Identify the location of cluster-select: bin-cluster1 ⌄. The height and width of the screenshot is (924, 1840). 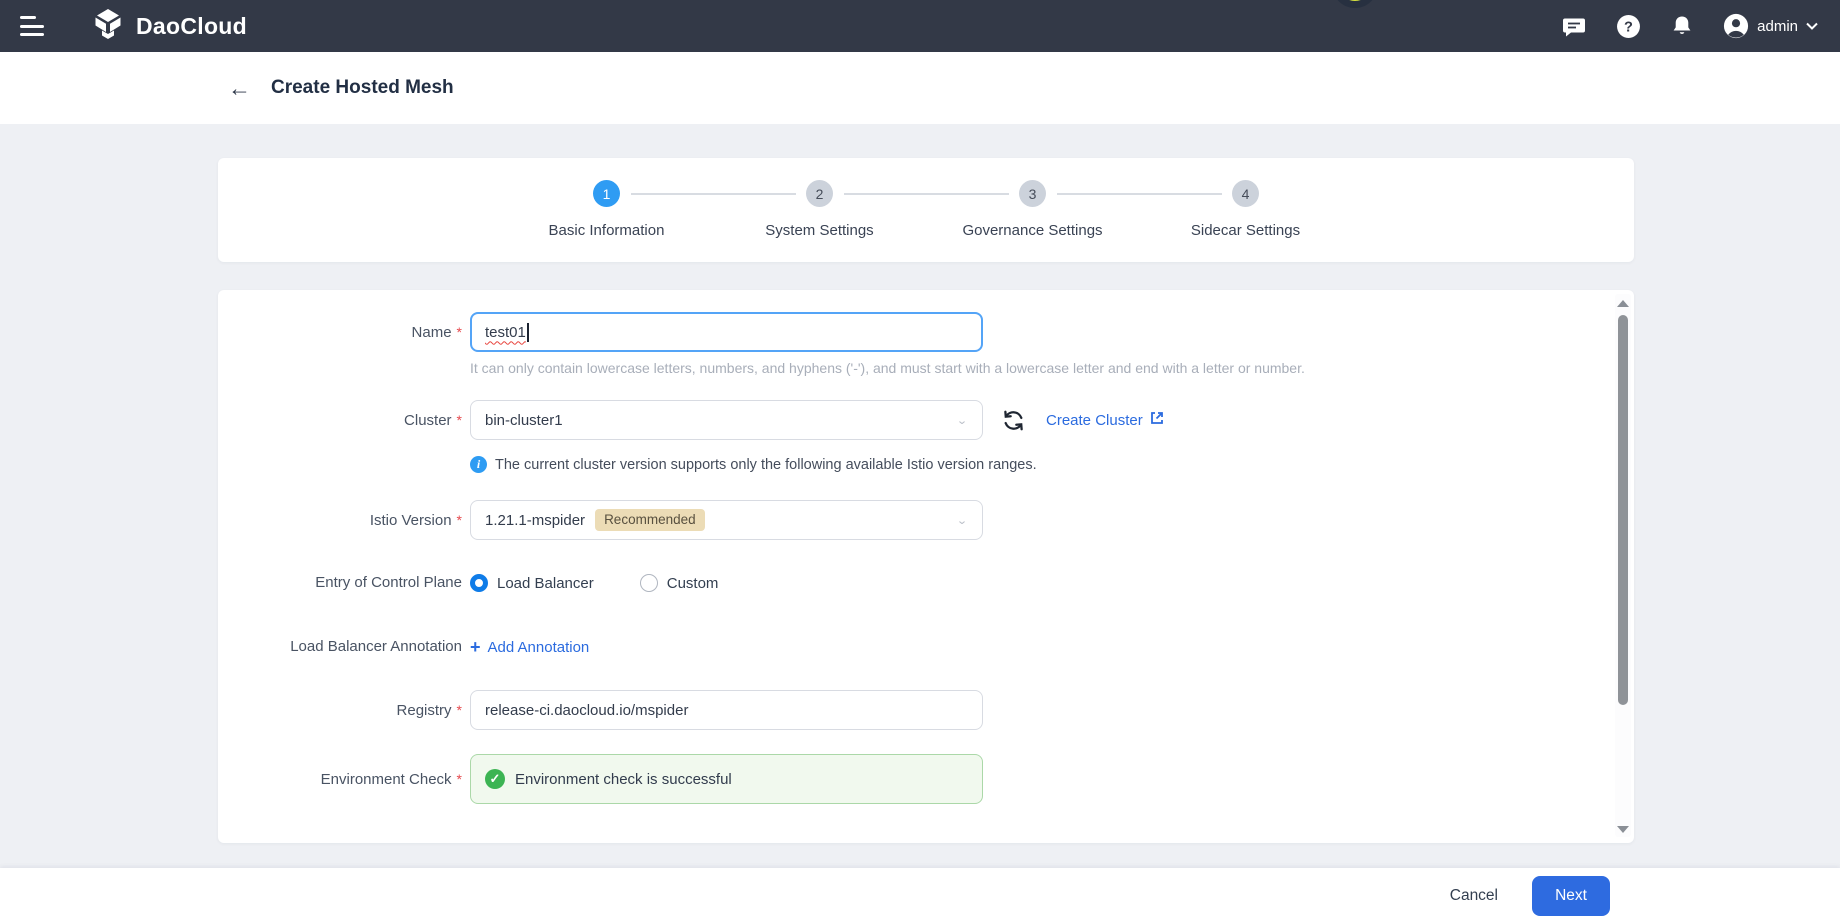
(726, 420).